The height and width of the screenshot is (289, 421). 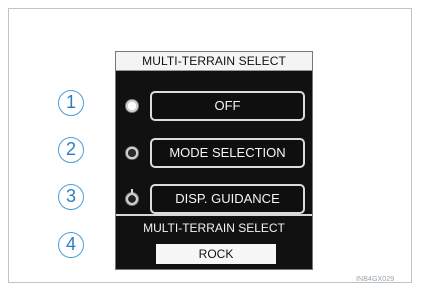 What do you see at coordinates (227, 153) in the screenshot?
I see `mode-selection-button: MODE SELECTION` at bounding box center [227, 153].